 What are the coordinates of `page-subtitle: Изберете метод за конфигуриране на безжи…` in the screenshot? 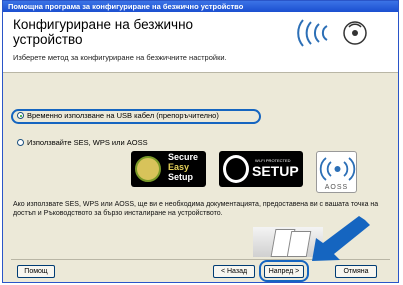 It's located at (120, 57).